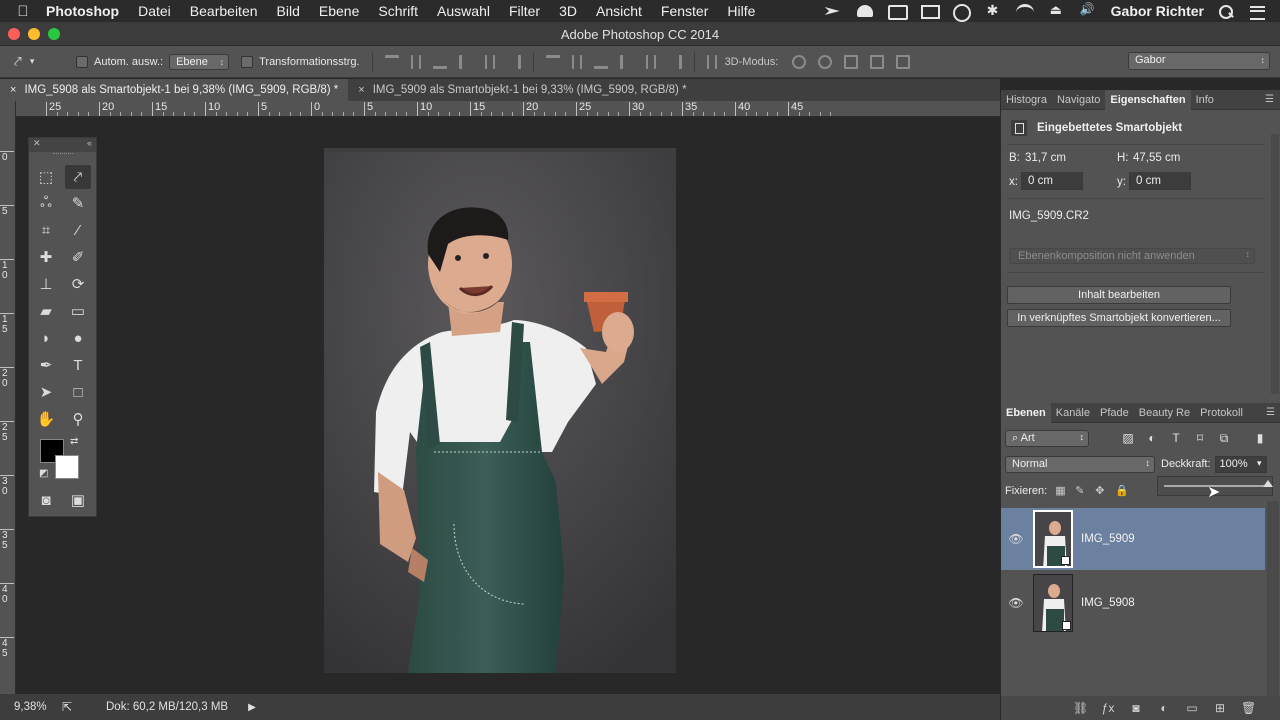  What do you see at coordinates (833, 11) in the screenshot?
I see `status-arrow-icon` at bounding box center [833, 11].